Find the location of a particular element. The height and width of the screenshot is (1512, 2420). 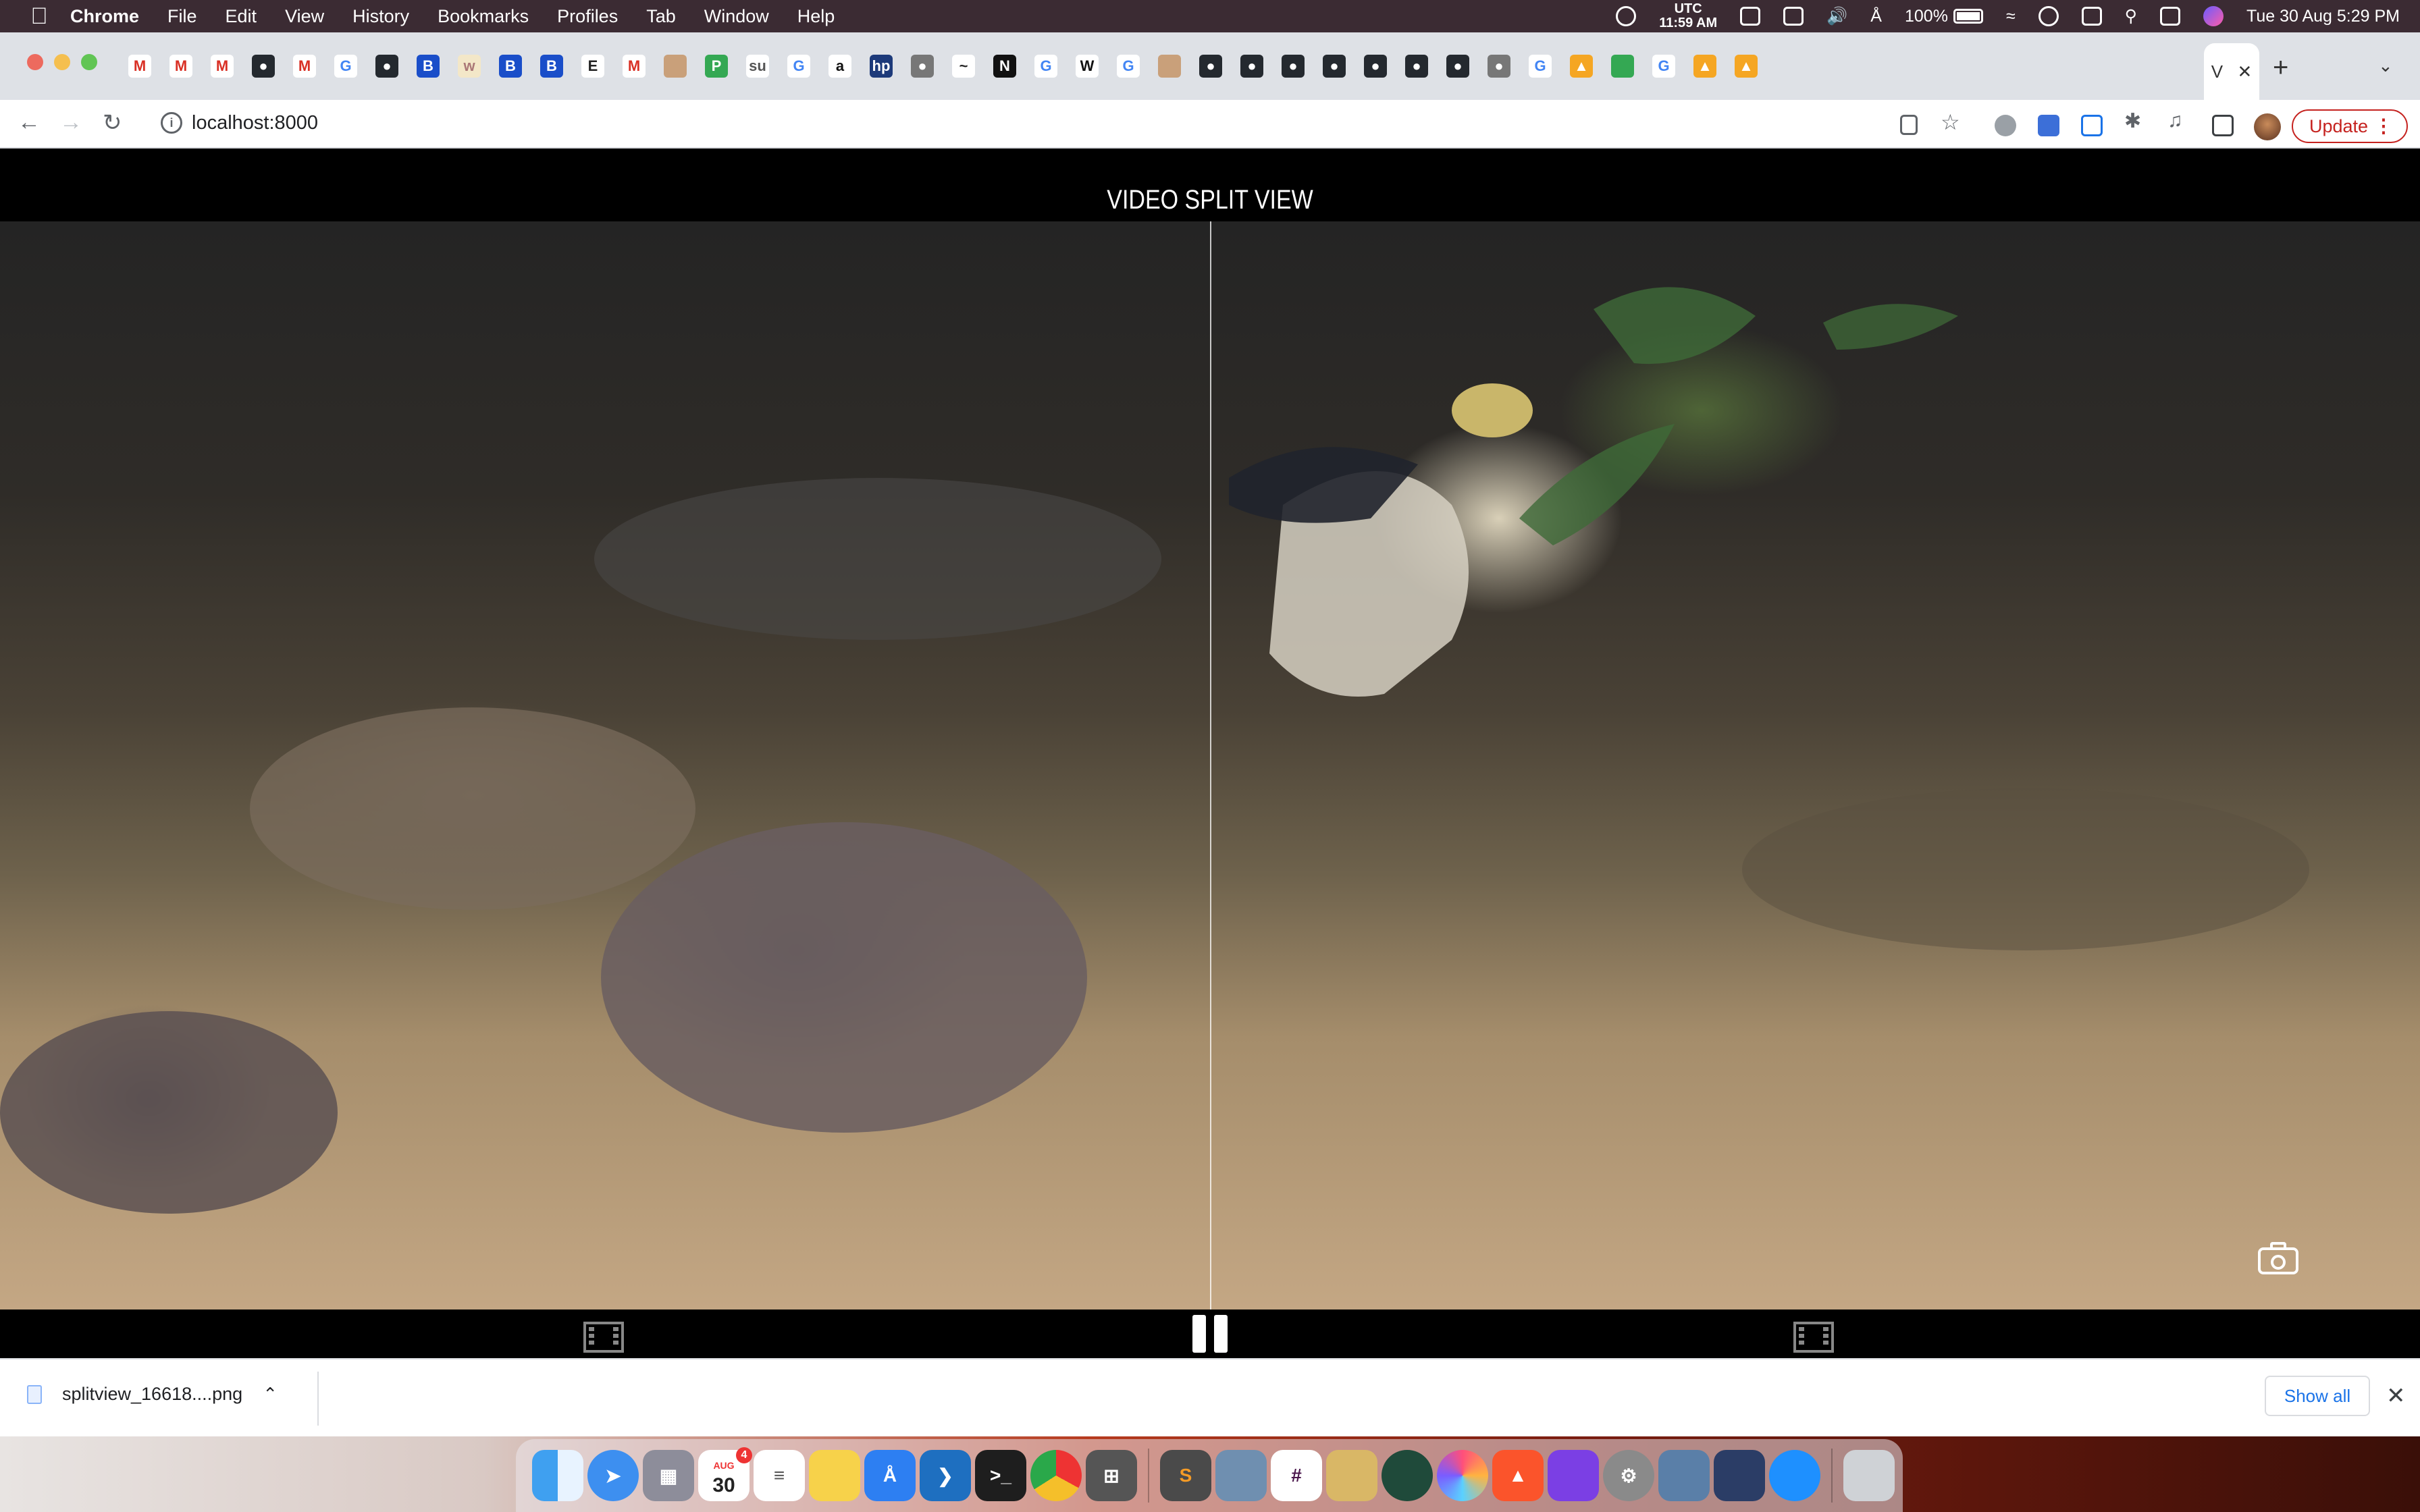

sublime-icon: S is located at coordinates (1185, 1475).